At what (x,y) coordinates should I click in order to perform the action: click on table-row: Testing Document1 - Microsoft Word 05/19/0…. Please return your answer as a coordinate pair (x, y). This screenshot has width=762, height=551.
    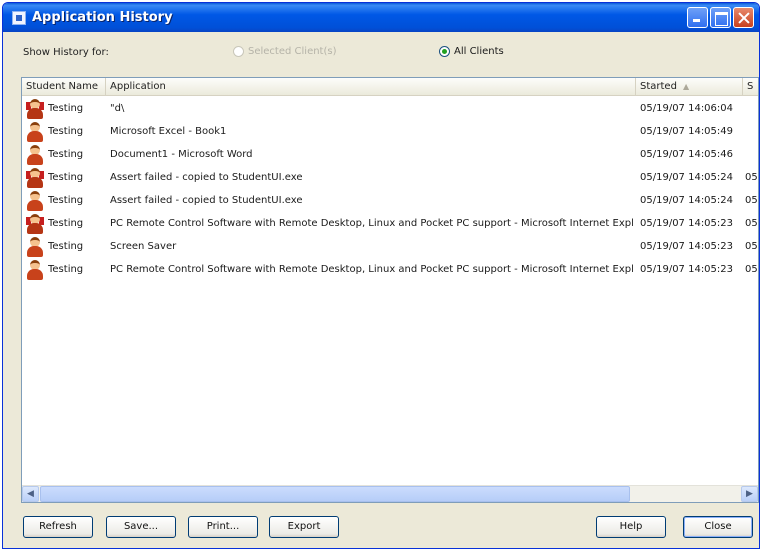
    Looking at the image, I should click on (390, 154).